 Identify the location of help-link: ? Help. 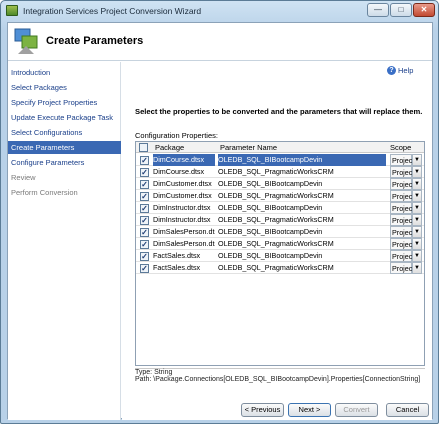
(400, 70).